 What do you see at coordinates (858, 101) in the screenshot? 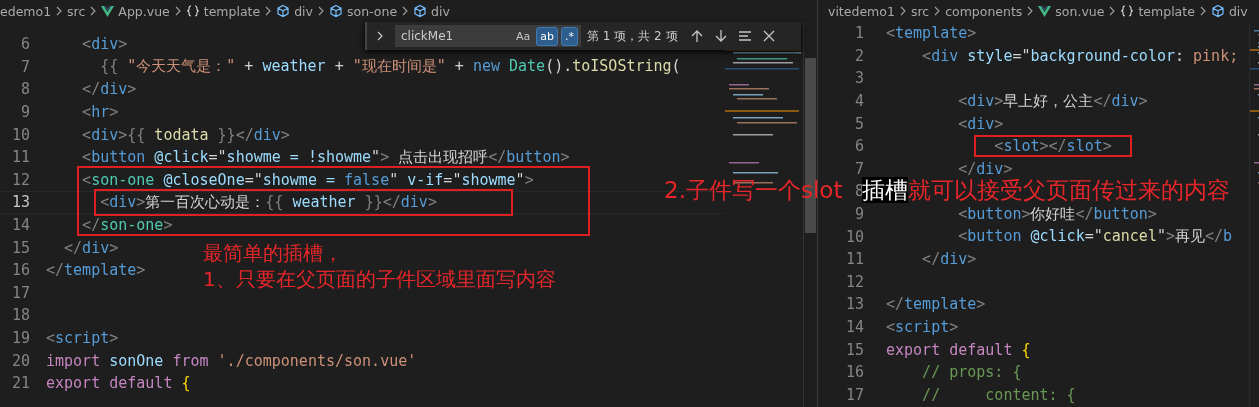
I see `line-number: 4` at bounding box center [858, 101].